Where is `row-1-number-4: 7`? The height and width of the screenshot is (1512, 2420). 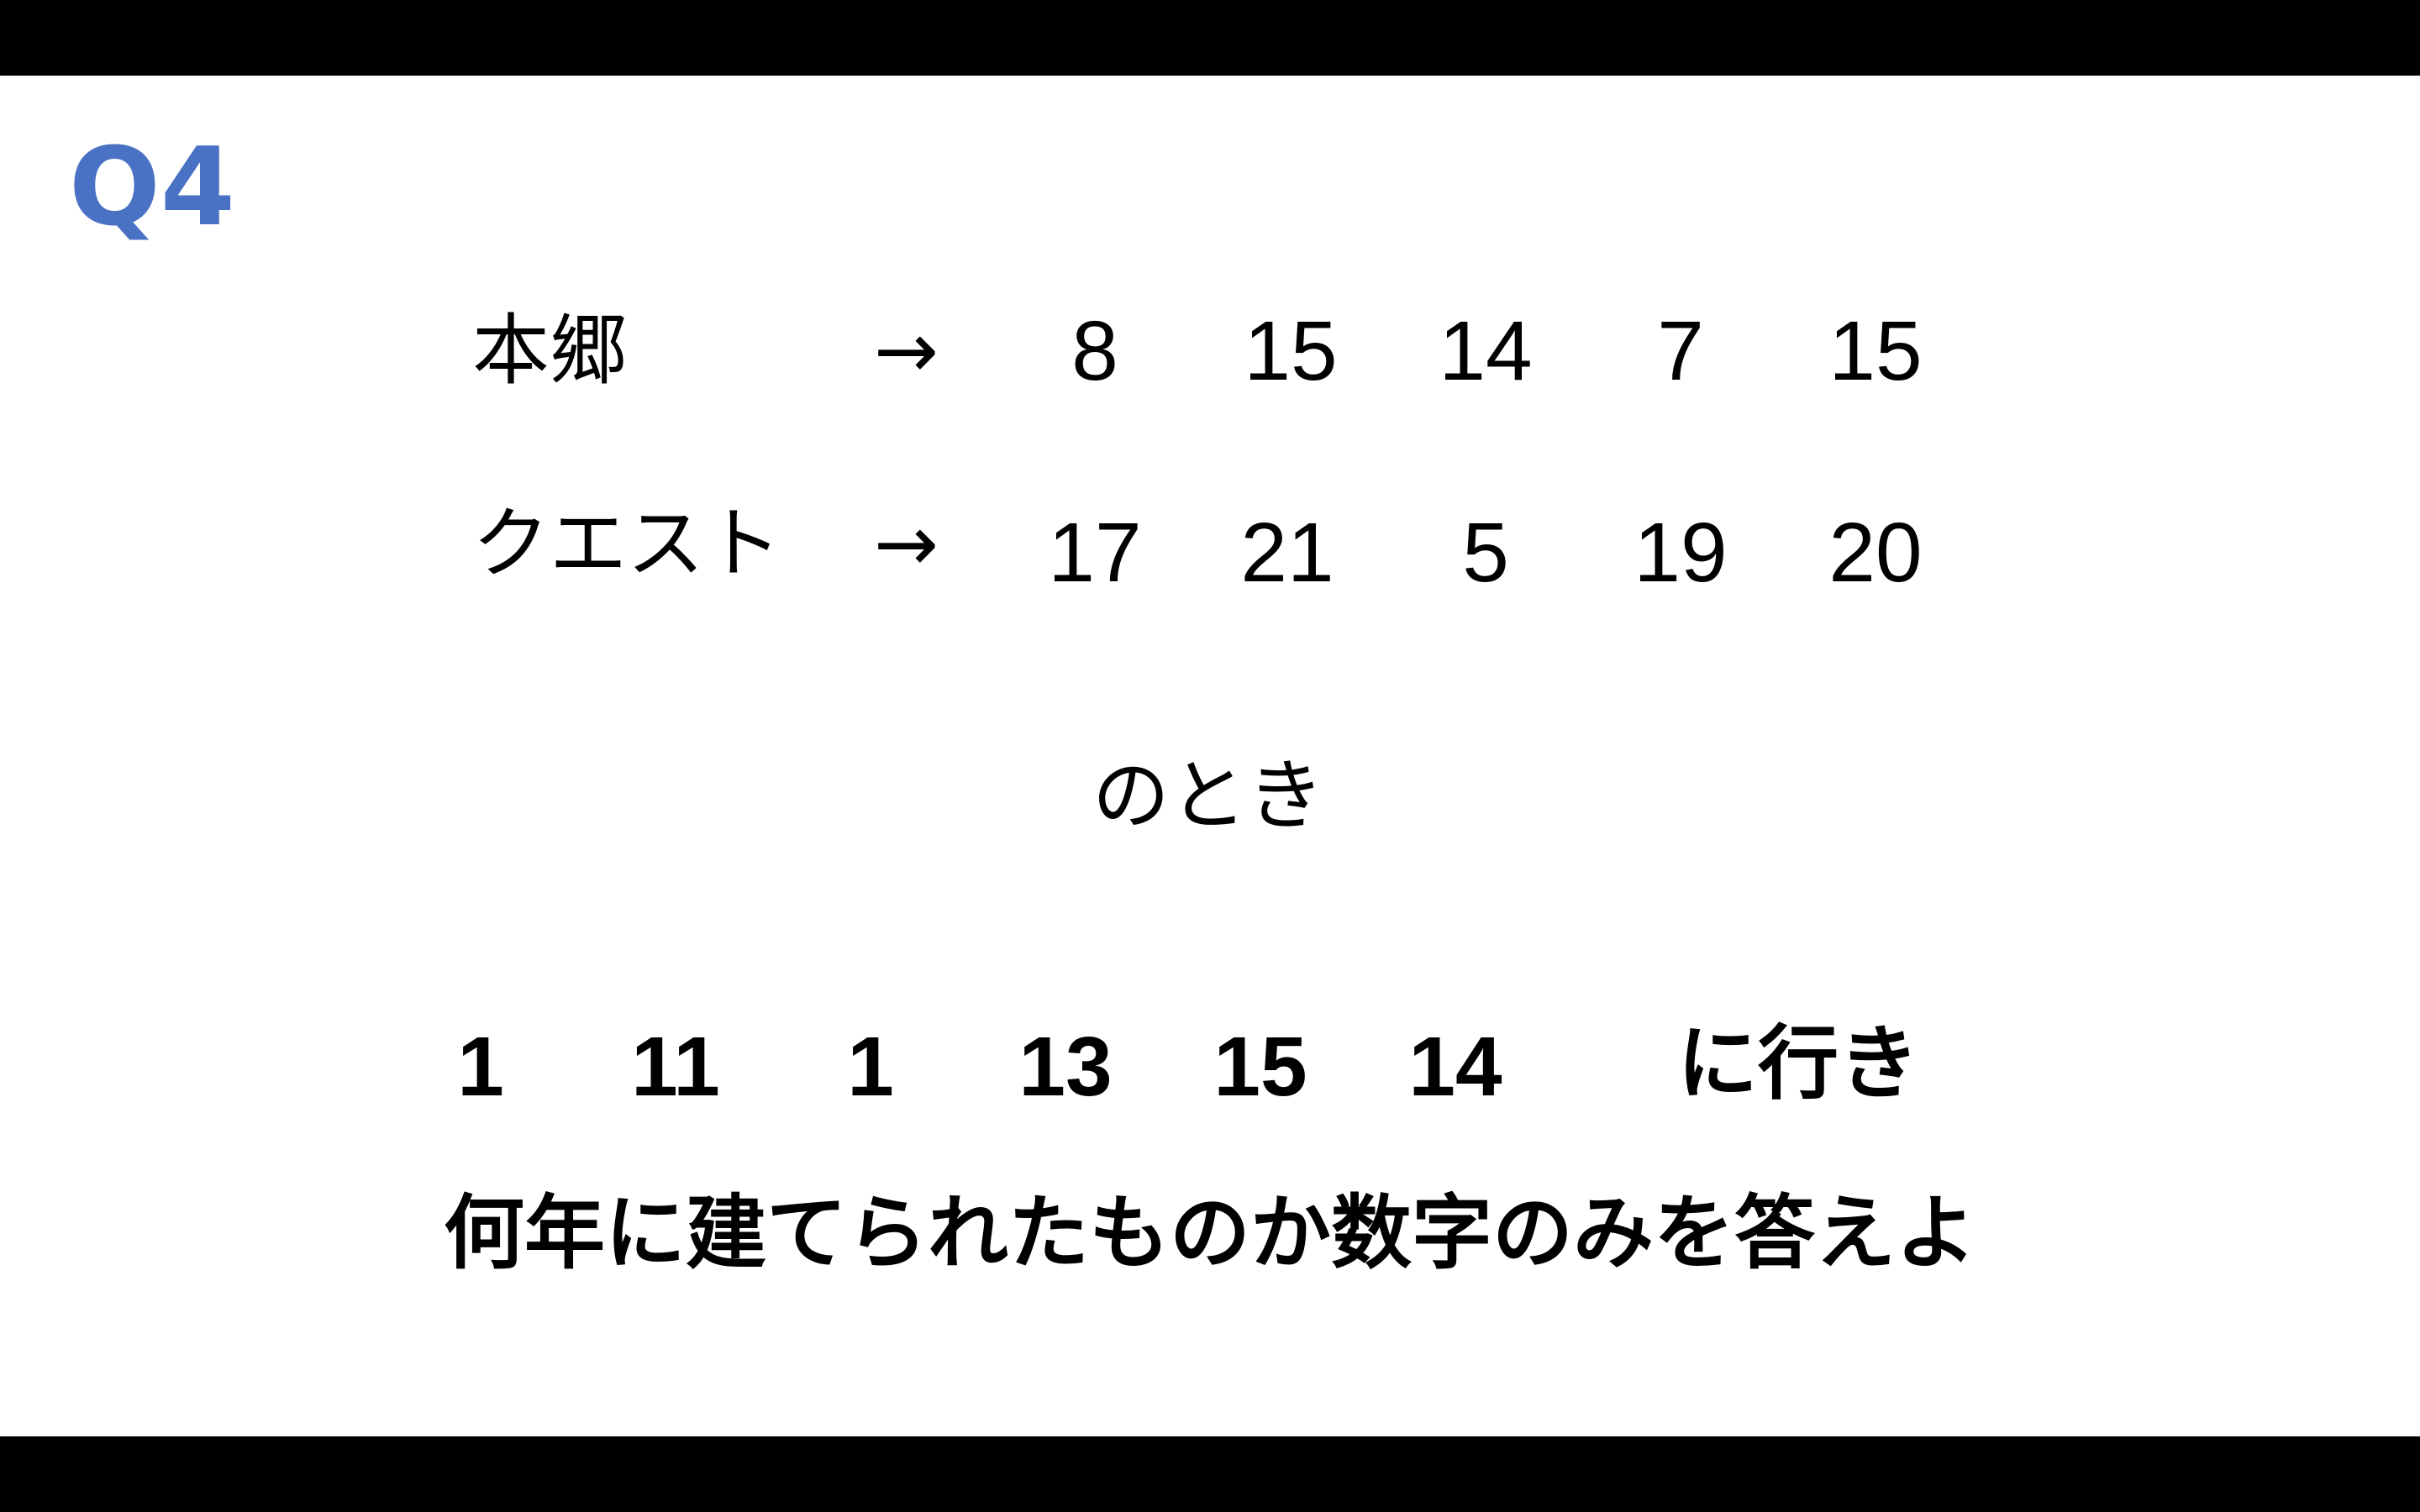 row-1-number-4: 7 is located at coordinates (1680, 351).